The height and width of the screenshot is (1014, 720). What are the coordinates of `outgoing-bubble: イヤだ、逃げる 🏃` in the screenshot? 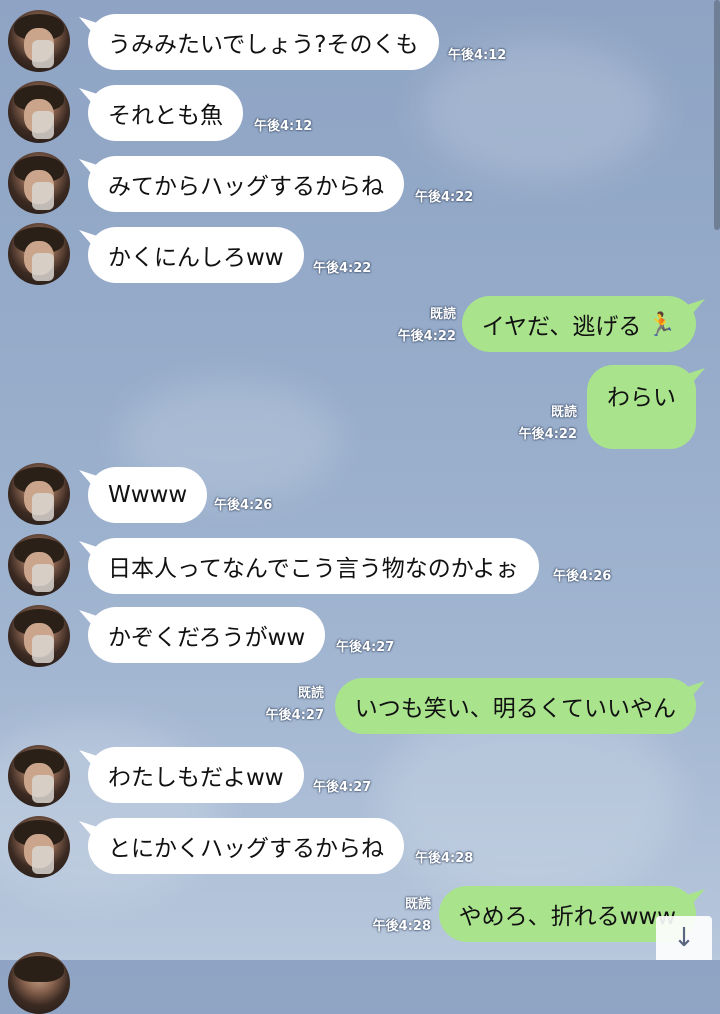 It's located at (578, 324).